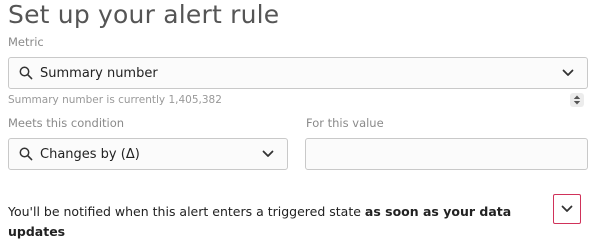  What do you see at coordinates (26, 42) in the screenshot?
I see `metric-label: Metric` at bounding box center [26, 42].